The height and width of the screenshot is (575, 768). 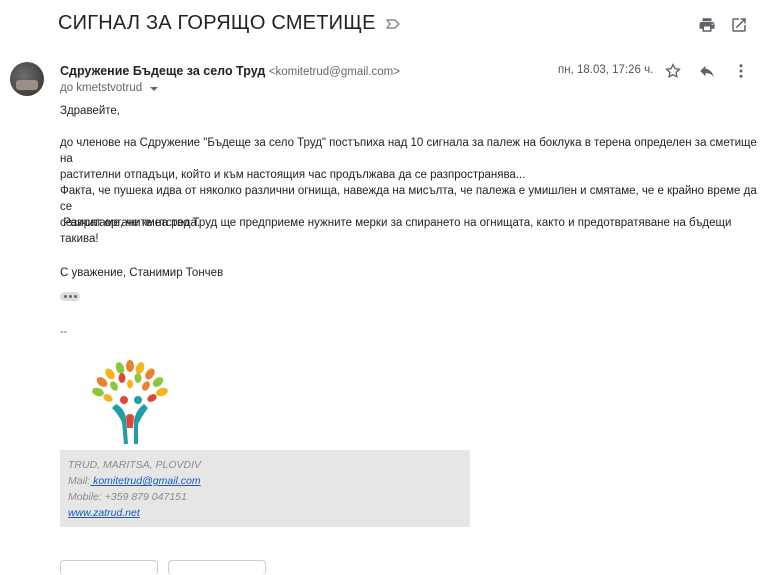 What do you see at coordinates (707, 25) in the screenshot?
I see `print-icon` at bounding box center [707, 25].